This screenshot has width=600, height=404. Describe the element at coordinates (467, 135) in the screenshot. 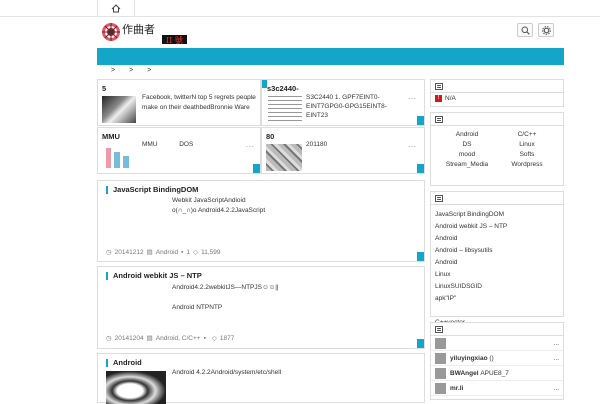

I see `tag-link: Android` at that location.